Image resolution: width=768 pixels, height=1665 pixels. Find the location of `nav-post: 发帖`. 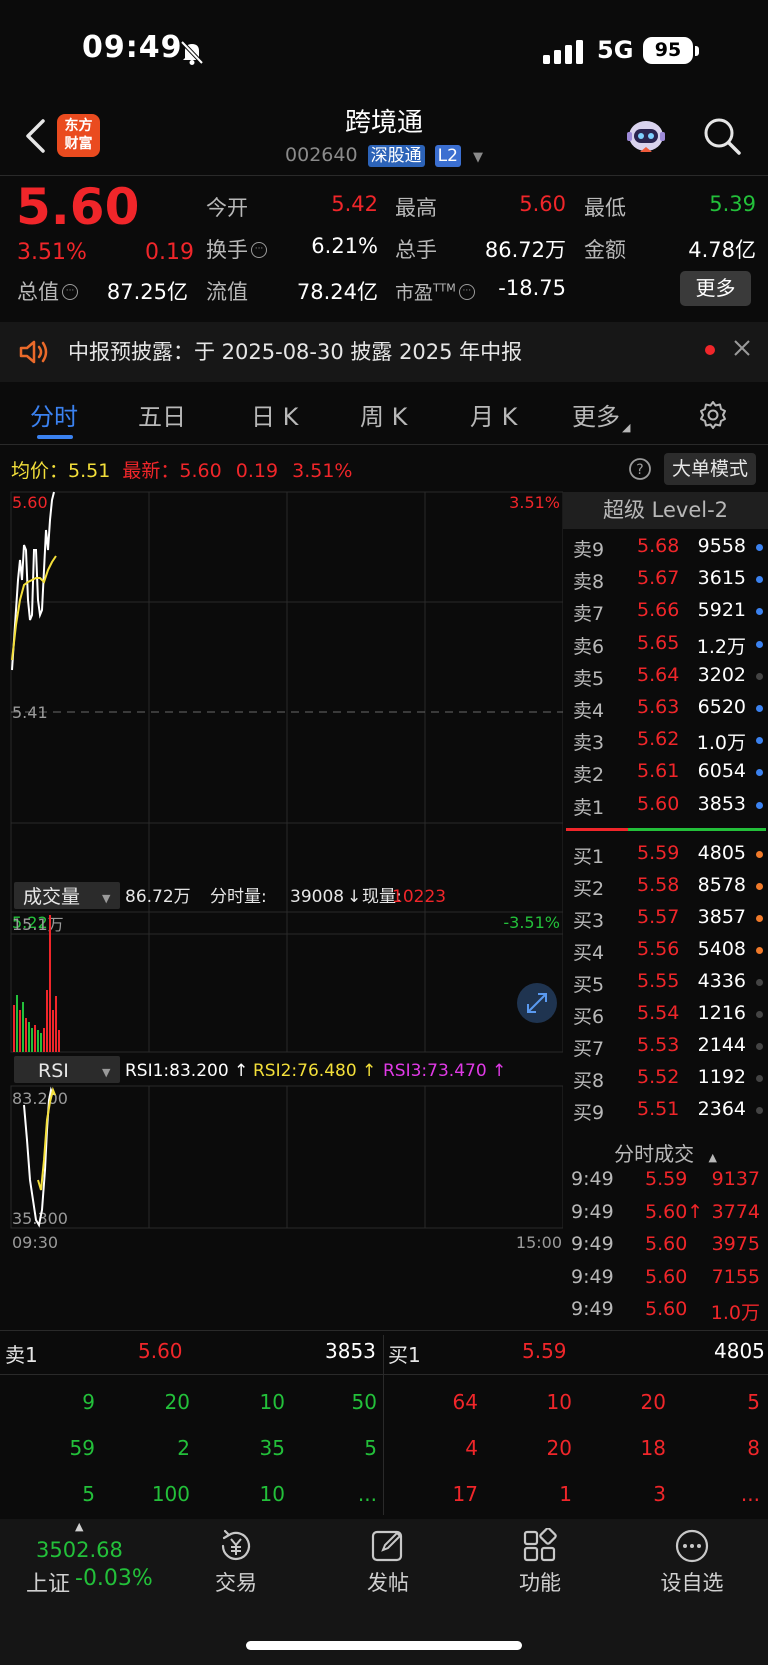

nav-post: 发帖 is located at coordinates (388, 1582).